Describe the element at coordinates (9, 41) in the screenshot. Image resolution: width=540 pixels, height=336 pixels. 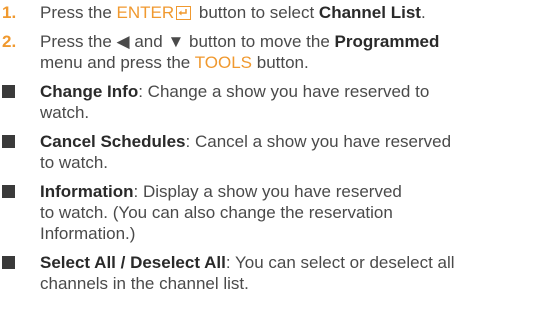
I see `step-number: 2.` at that location.